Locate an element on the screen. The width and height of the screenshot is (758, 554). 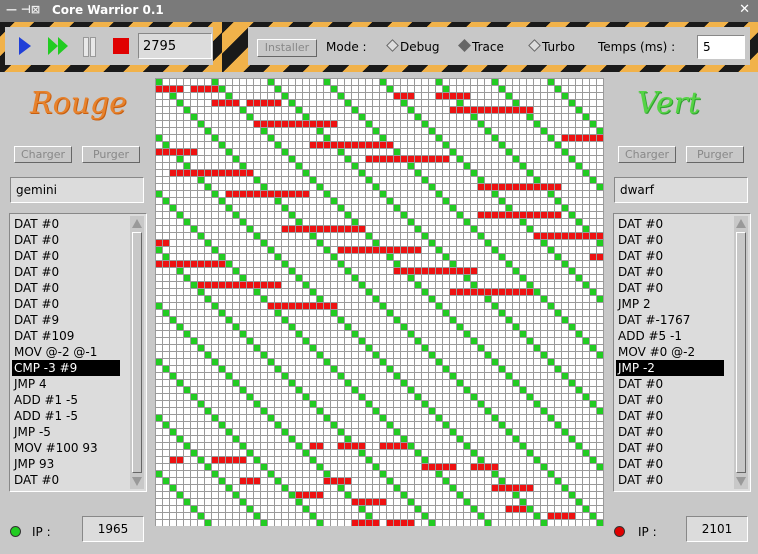
red-instruction-item: DAT #9 is located at coordinates (66, 320).